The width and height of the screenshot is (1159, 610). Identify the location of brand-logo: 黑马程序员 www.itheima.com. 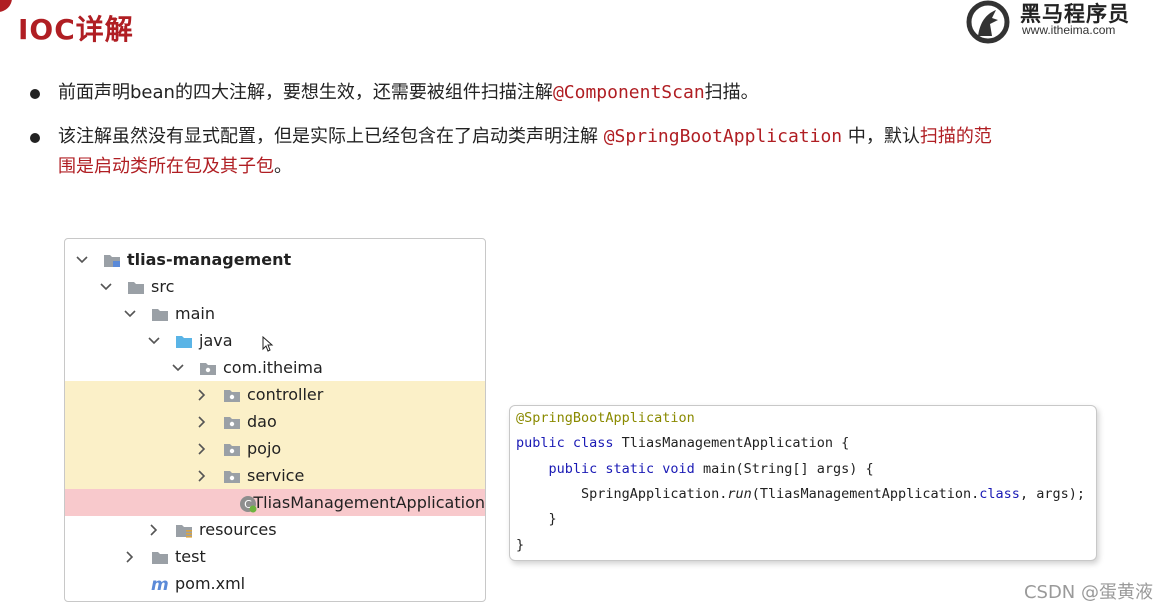
(1057, 22).